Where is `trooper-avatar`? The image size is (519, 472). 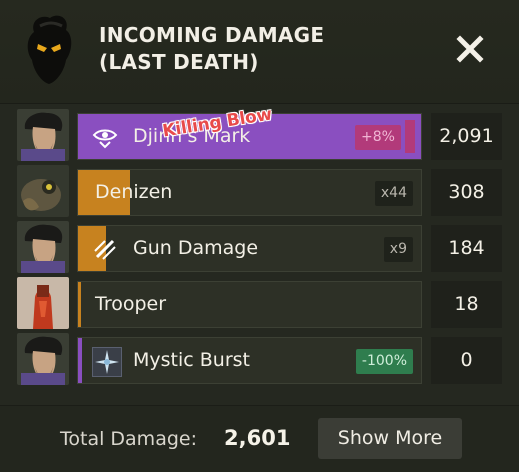
trooper-avatar is located at coordinates (43, 303).